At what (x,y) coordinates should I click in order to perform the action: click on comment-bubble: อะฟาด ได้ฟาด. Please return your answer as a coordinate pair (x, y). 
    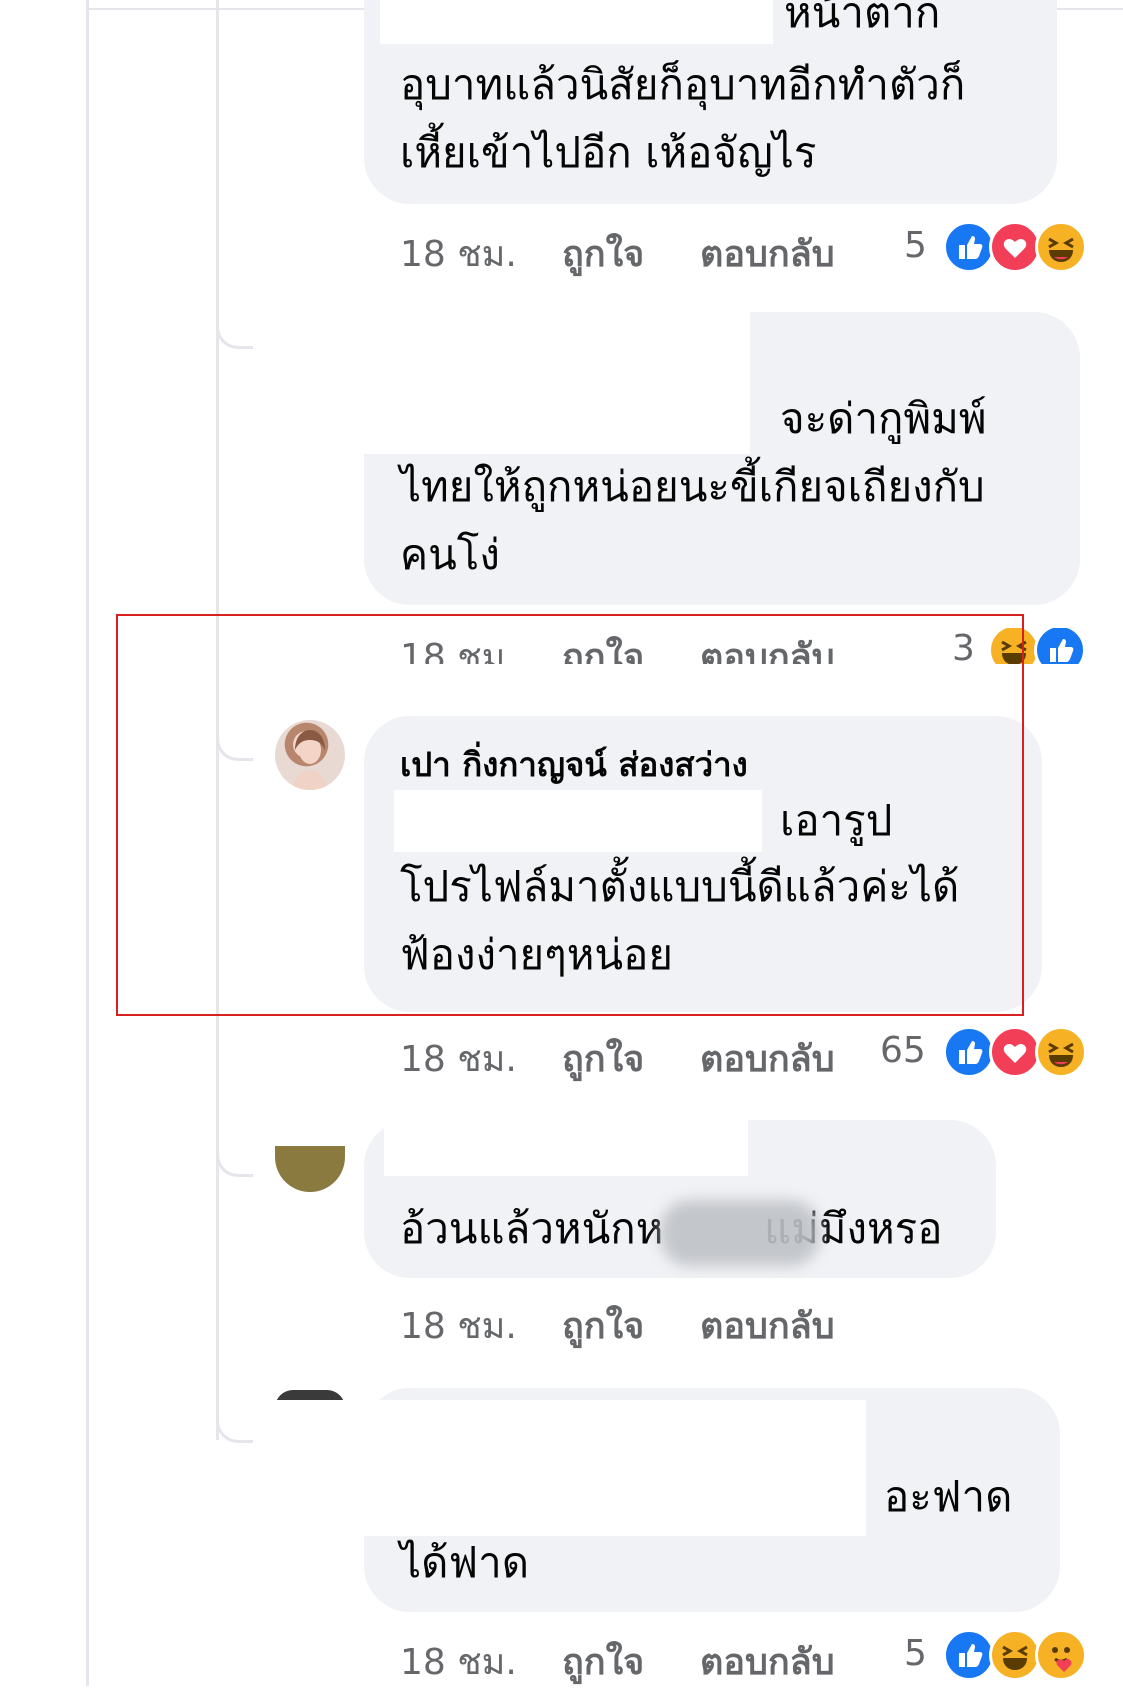
    Looking at the image, I should click on (657, 1500).